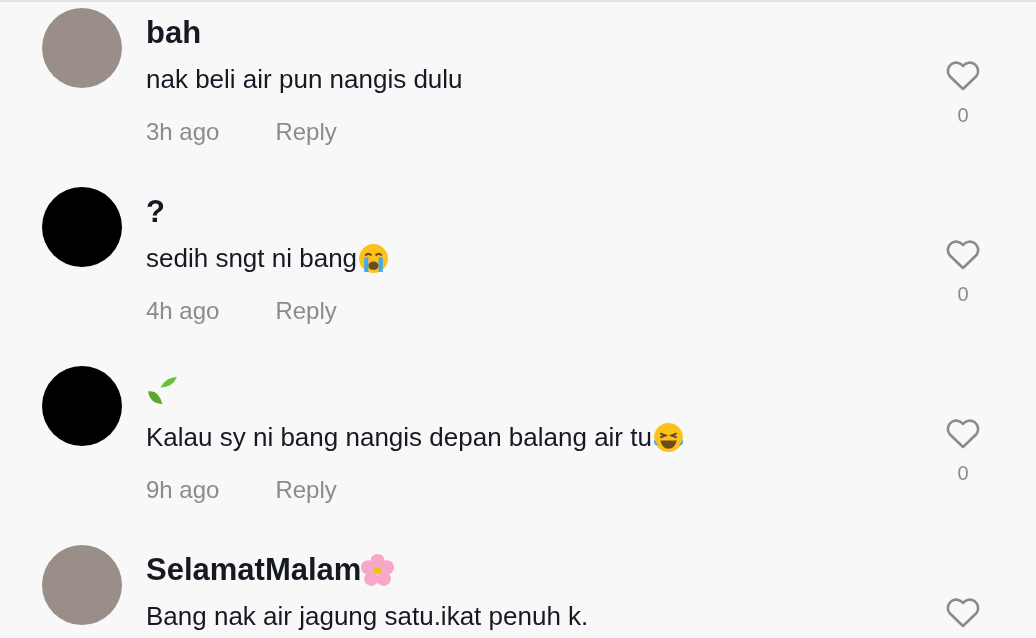  I want to click on username: ?, so click(155, 212).